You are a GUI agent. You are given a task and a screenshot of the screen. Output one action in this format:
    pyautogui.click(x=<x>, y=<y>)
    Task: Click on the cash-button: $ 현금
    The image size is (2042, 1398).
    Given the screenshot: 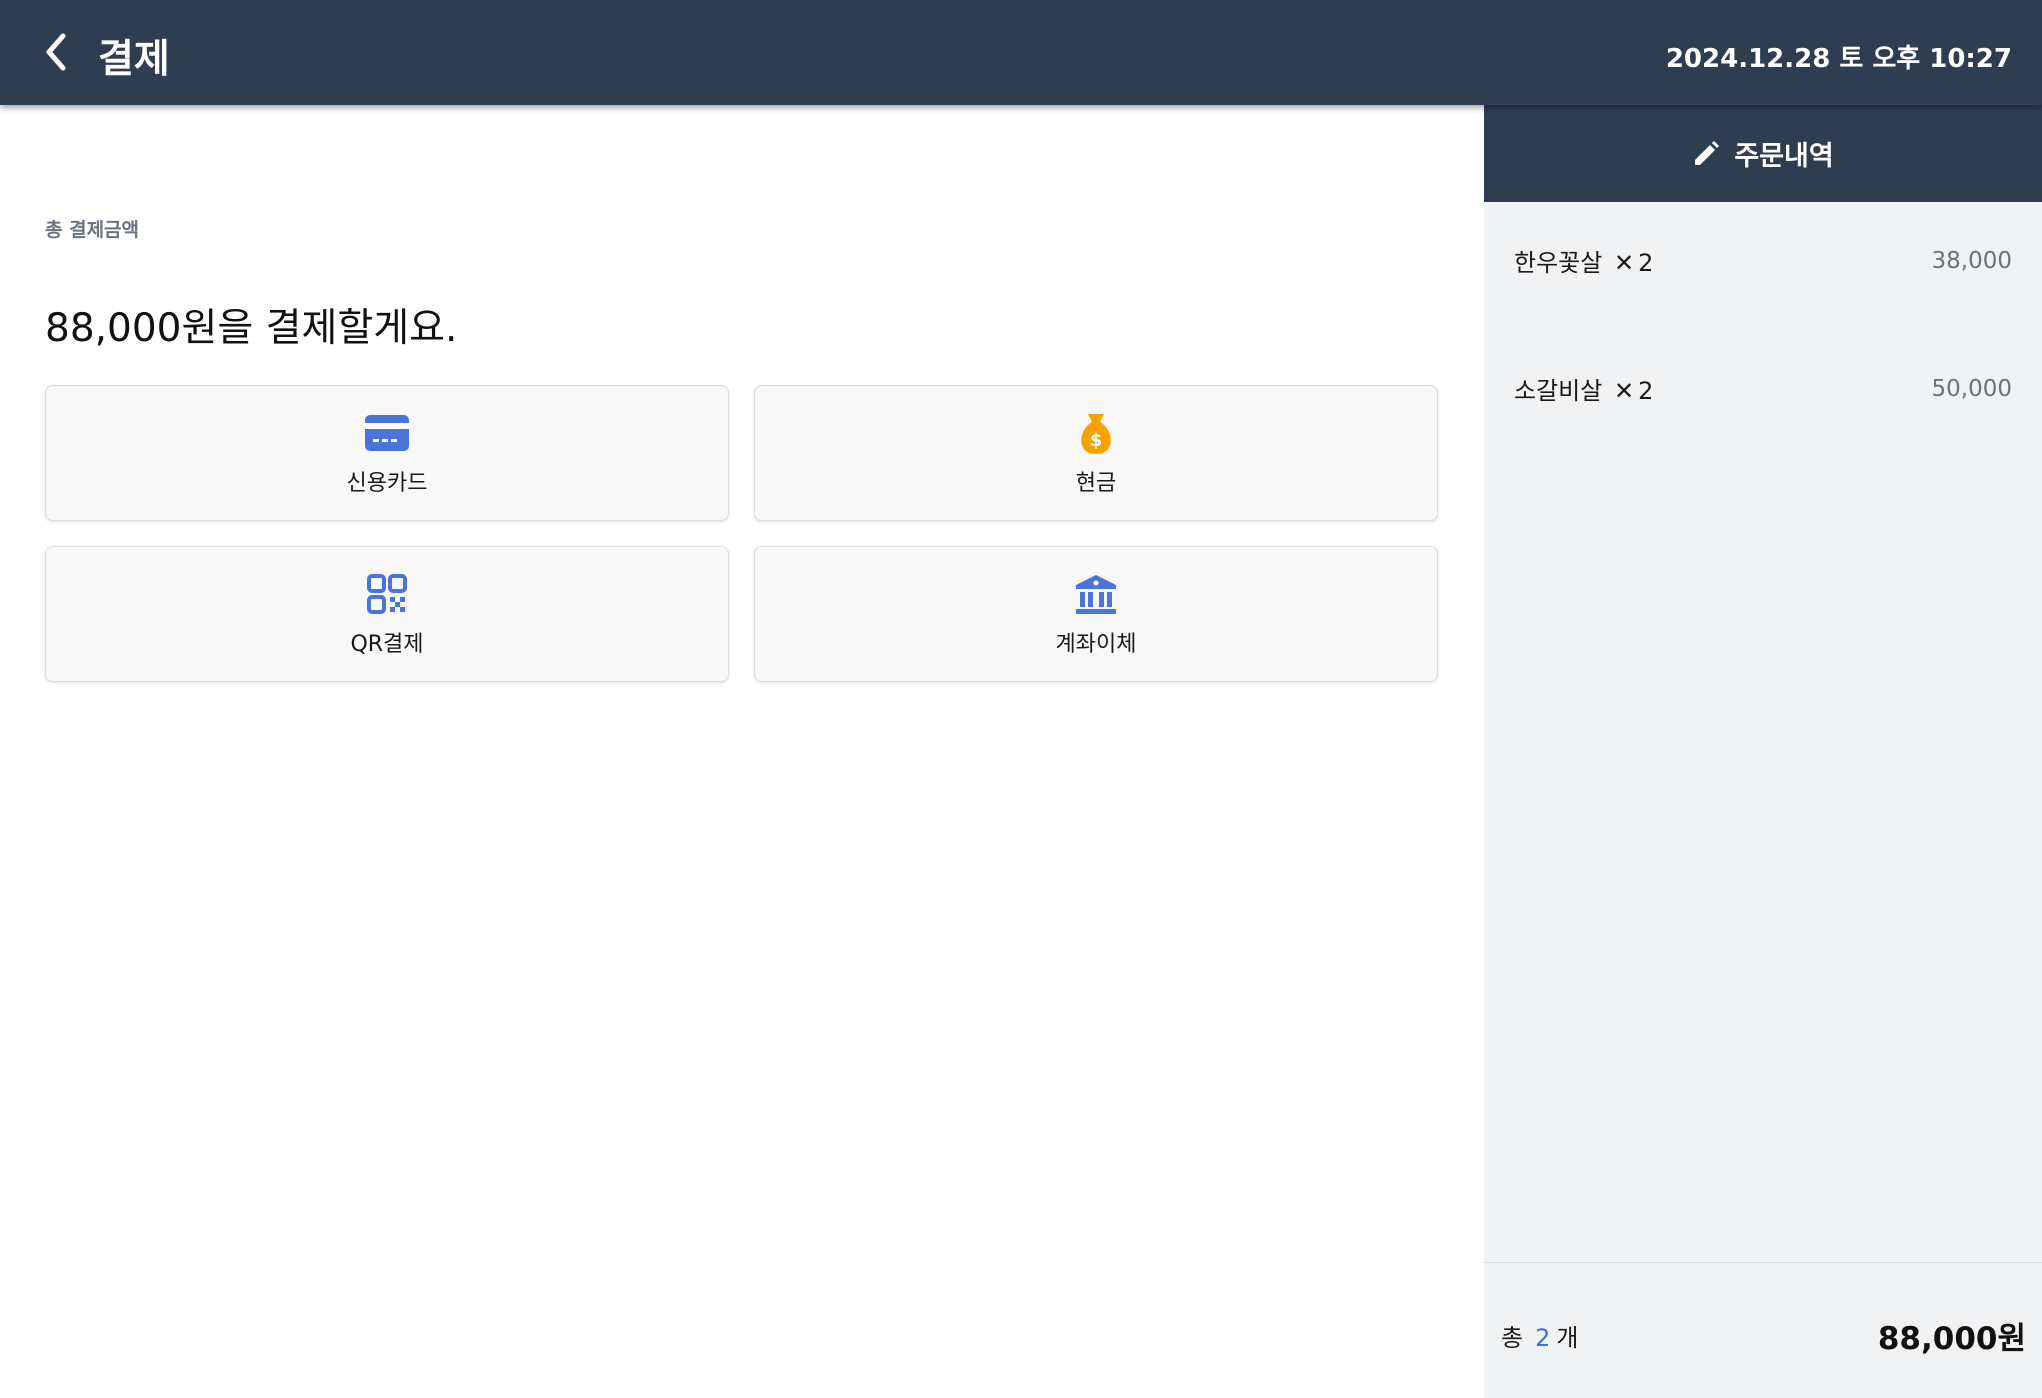 What is the action you would take?
    pyautogui.click(x=1096, y=453)
    